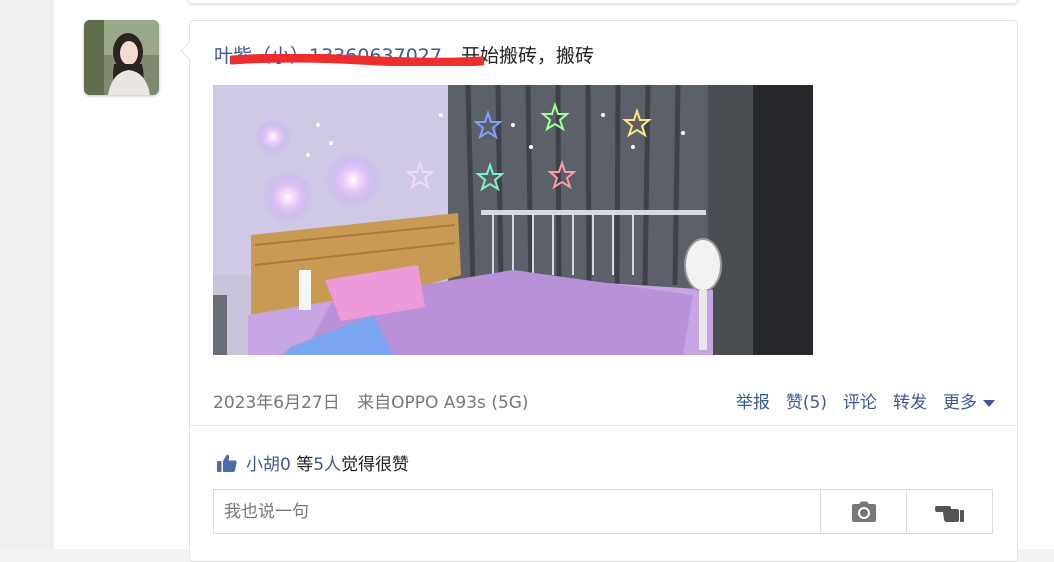 The image size is (1054, 562). I want to click on post-source: 来自OPPO A93s (5G), so click(443, 403).